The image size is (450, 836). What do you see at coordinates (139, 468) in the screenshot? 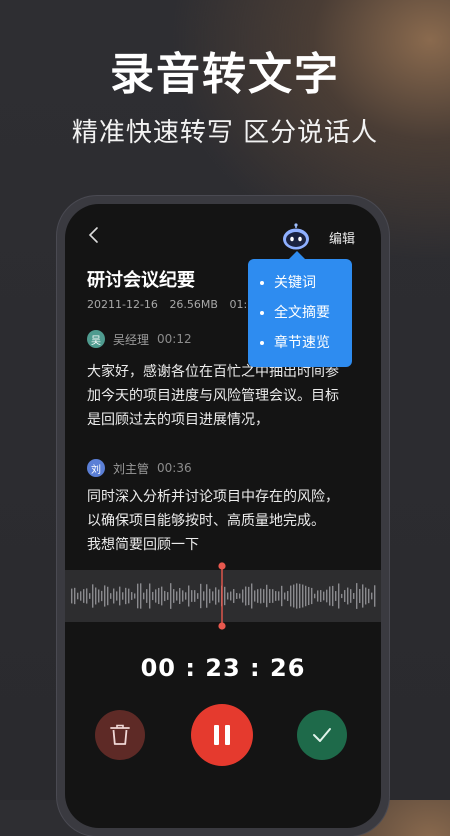
I see `speaker-row: 刘 刘主管 00:36` at bounding box center [139, 468].